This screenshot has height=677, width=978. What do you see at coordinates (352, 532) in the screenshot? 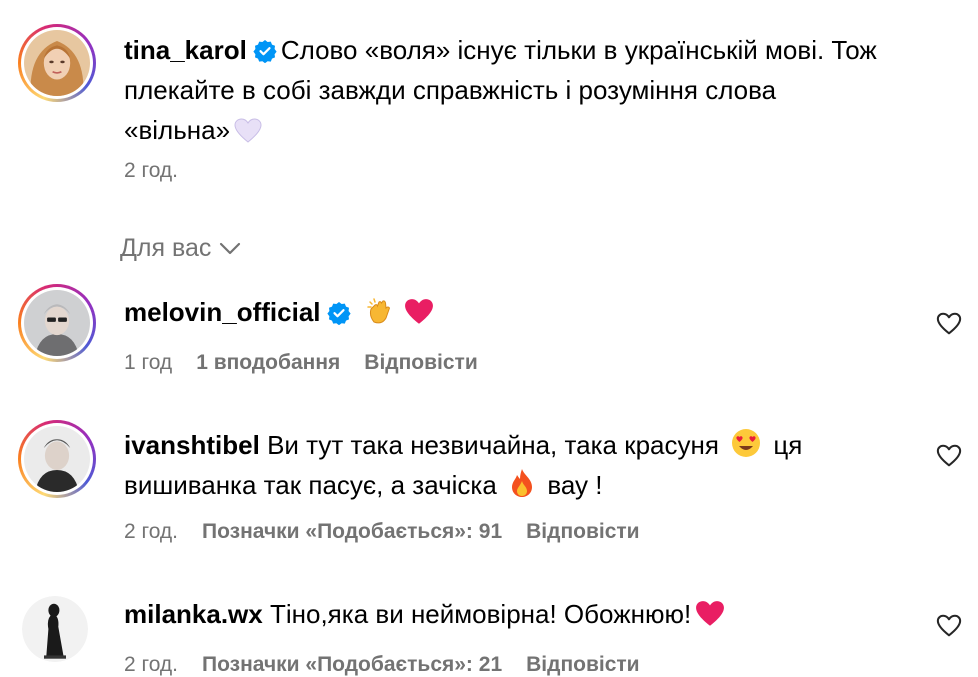
I see `comment-likes: Позначки «Подобається»: 91` at bounding box center [352, 532].